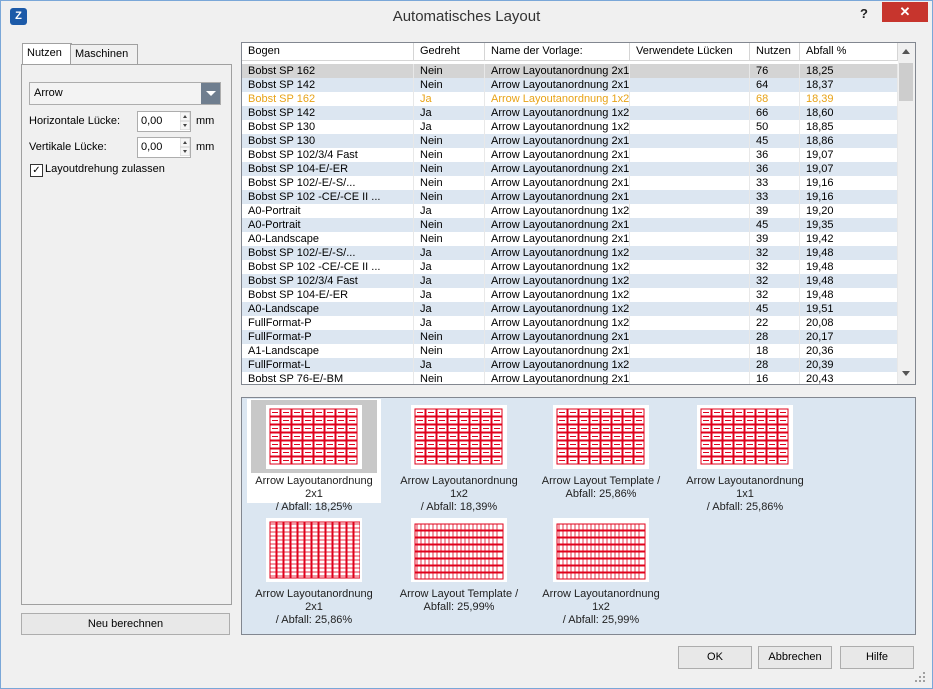  I want to click on rotation-checkbox: ✓, so click(36, 170).